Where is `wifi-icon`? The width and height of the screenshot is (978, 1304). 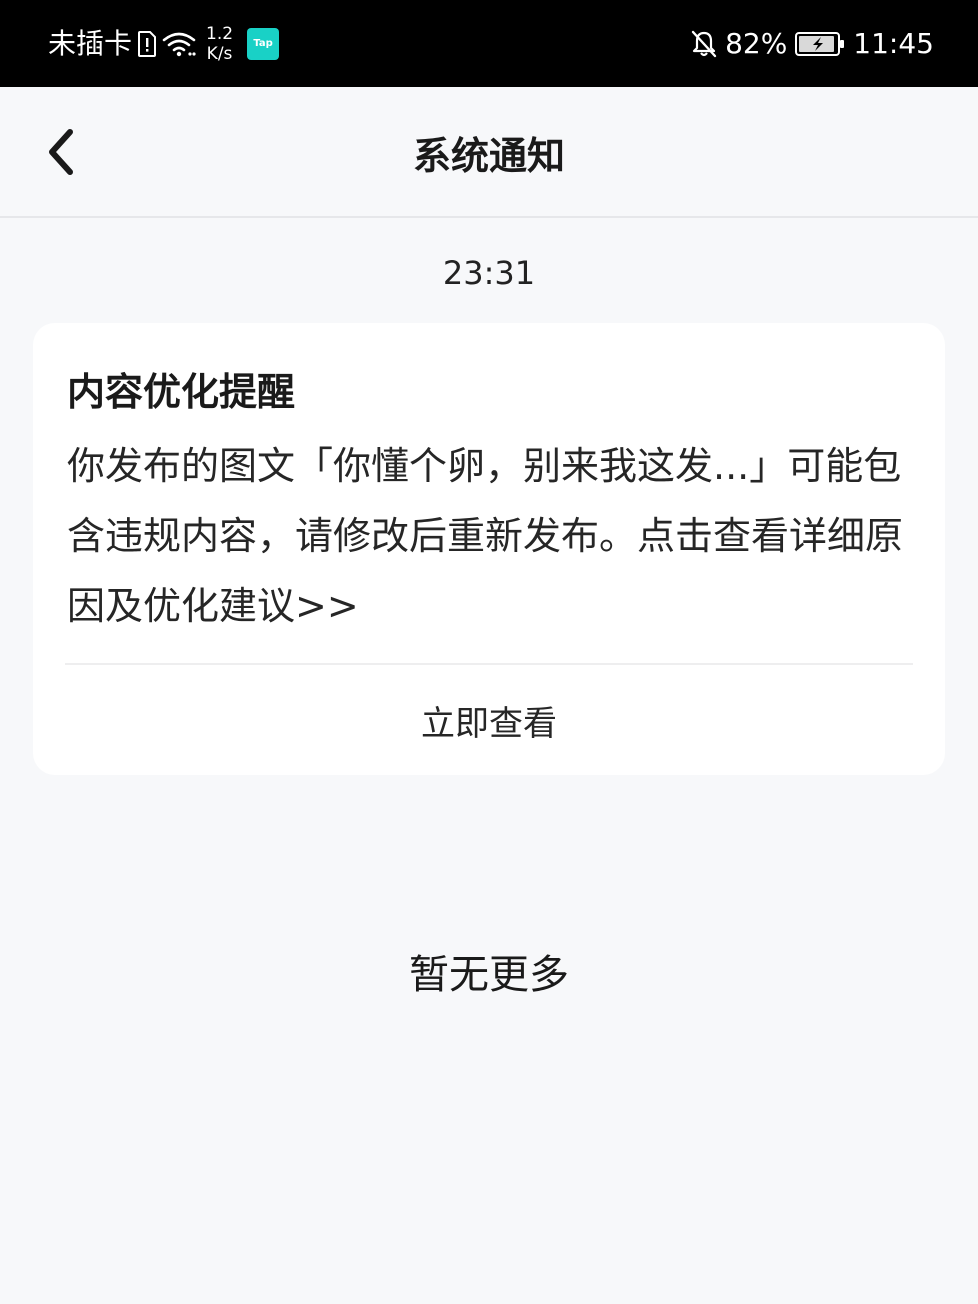
wifi-icon is located at coordinates (179, 44).